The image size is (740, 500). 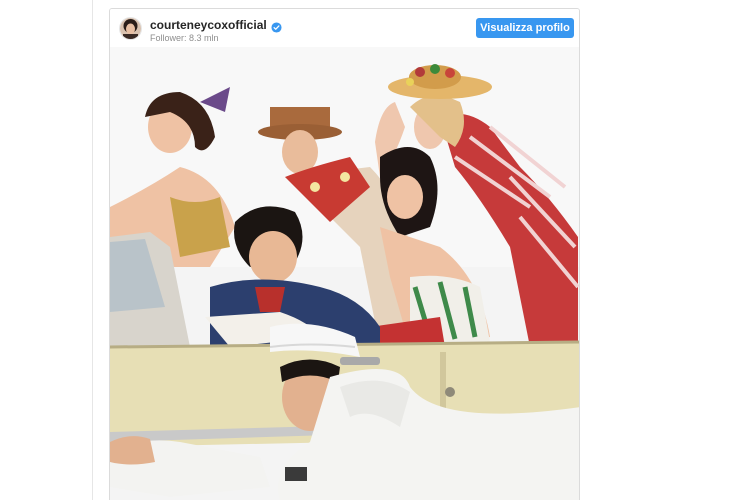 What do you see at coordinates (525, 28) in the screenshot?
I see `view-profile-button: Visualizza profilo` at bounding box center [525, 28].